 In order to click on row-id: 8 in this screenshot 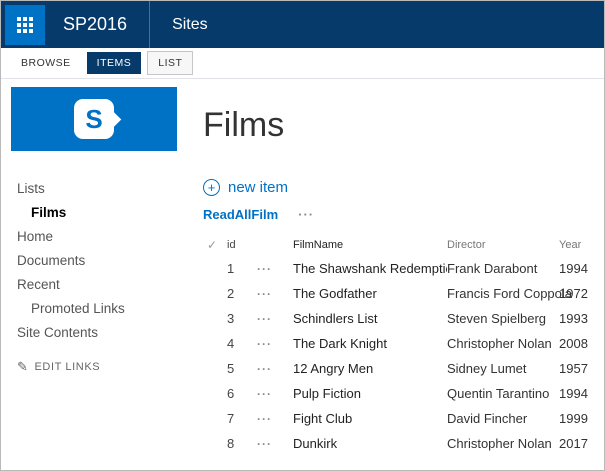, I will do `click(231, 443)`.